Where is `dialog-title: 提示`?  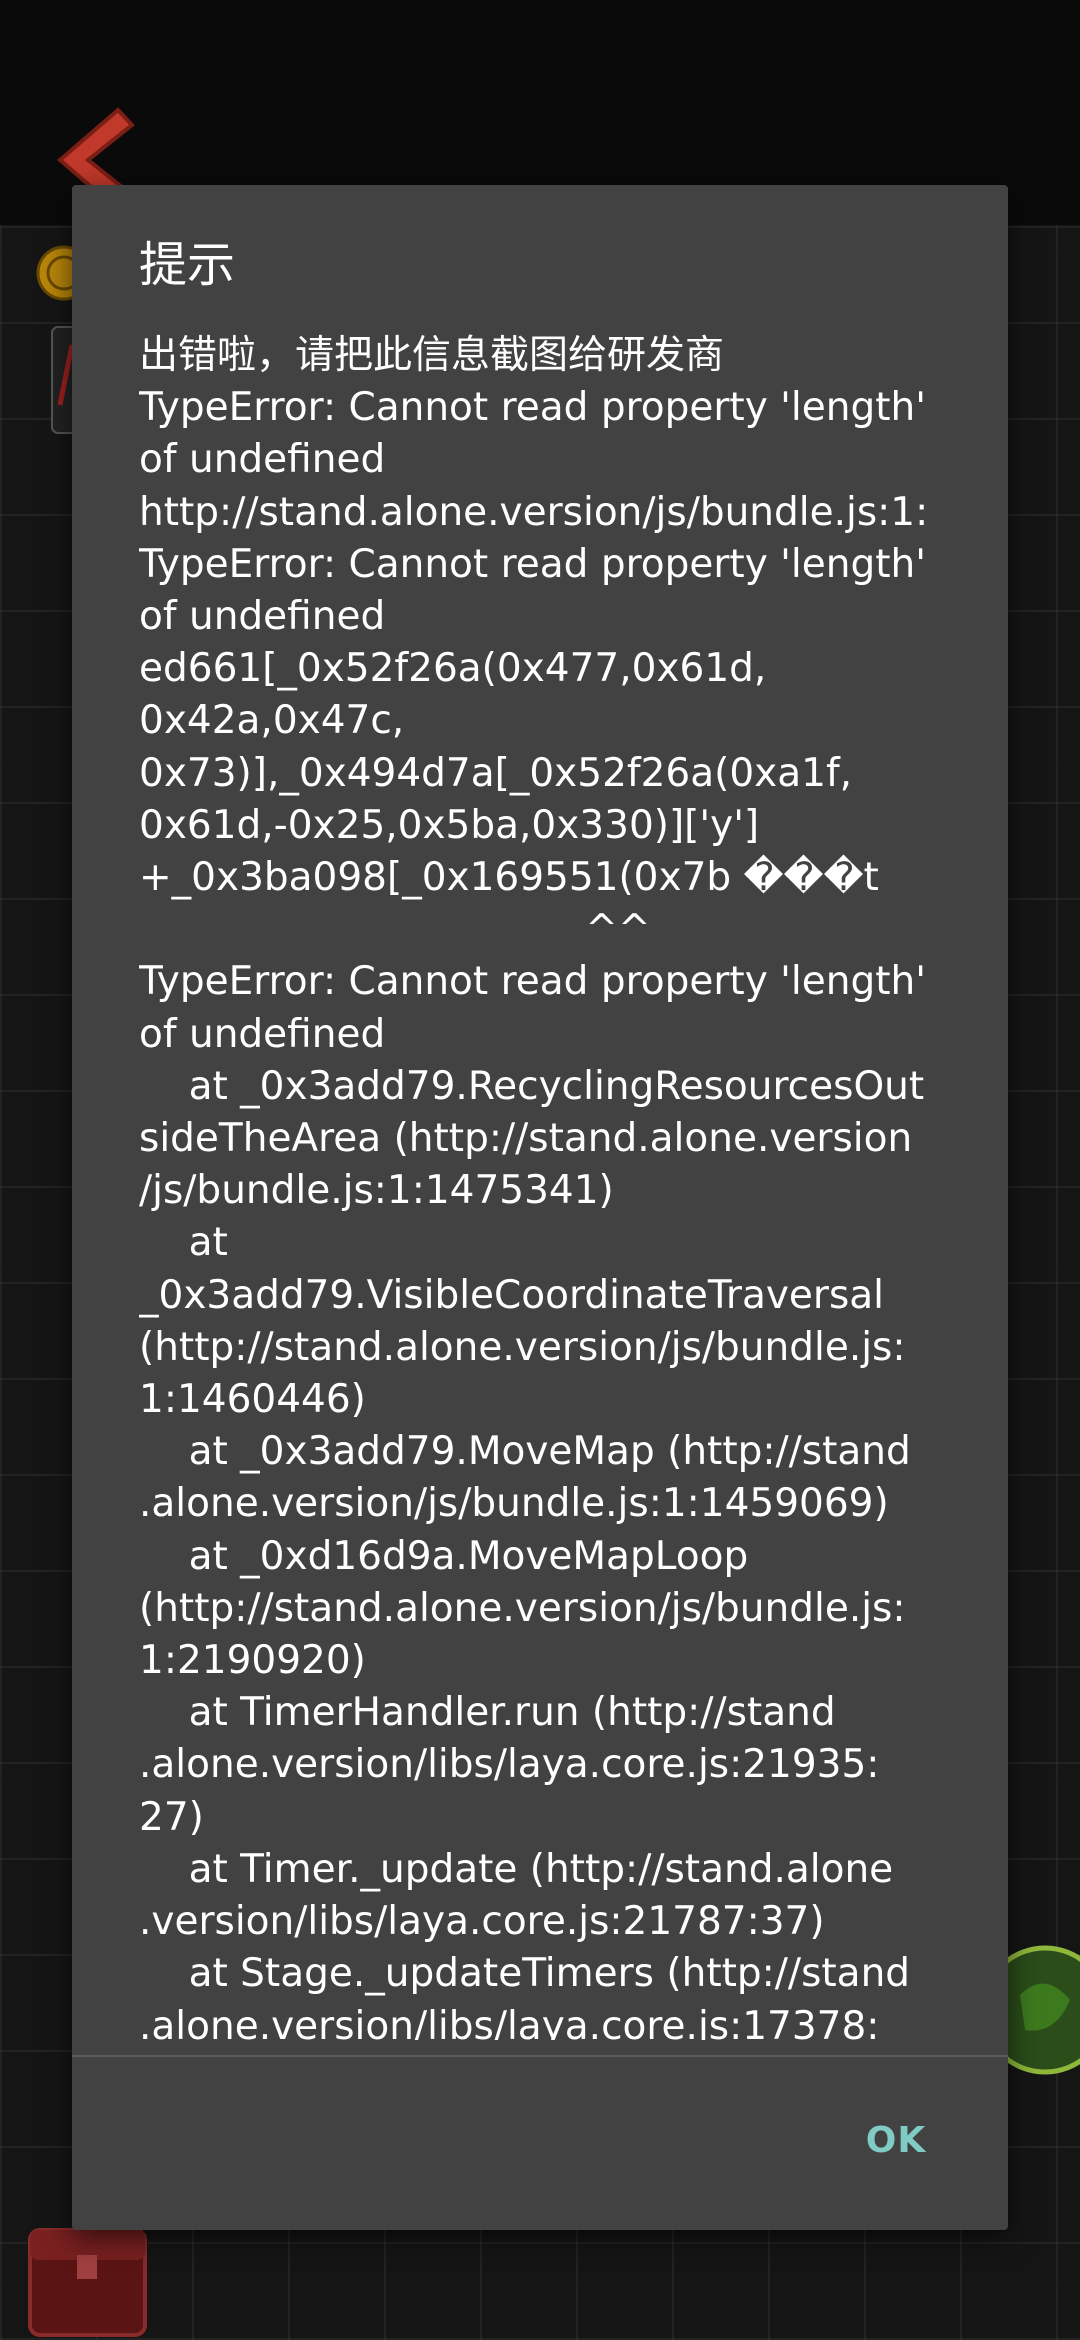
dialog-title: 提示 is located at coordinates (187, 265).